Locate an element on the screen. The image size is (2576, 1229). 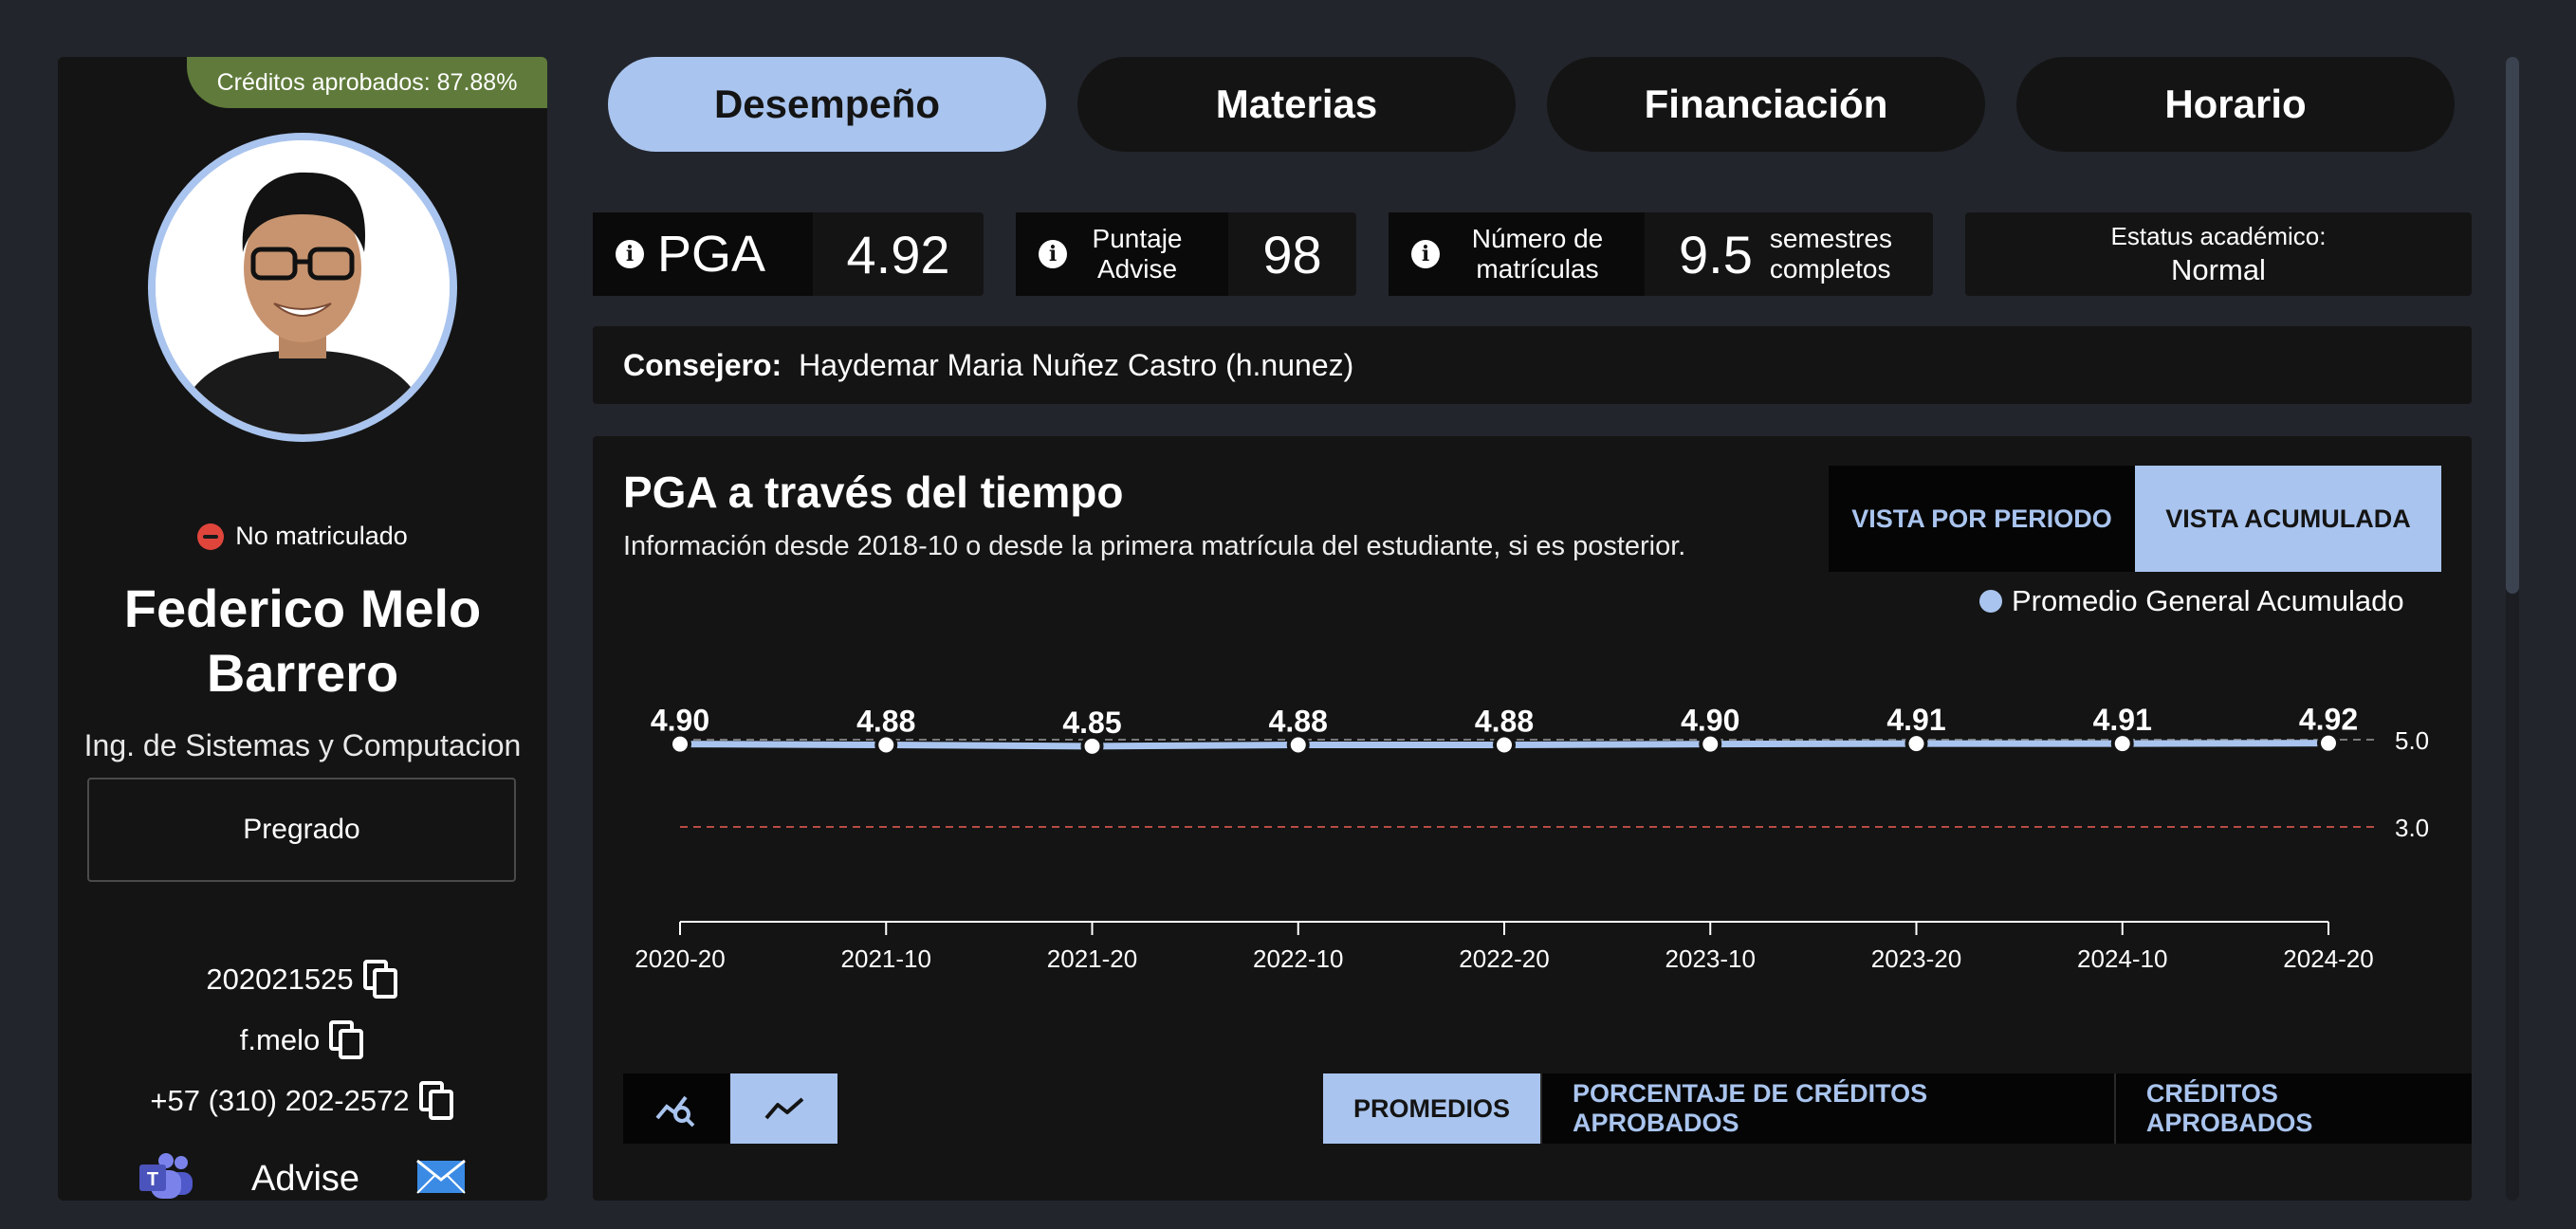
advise-score-card: i Puntaje Advise 98 is located at coordinates (1186, 254).